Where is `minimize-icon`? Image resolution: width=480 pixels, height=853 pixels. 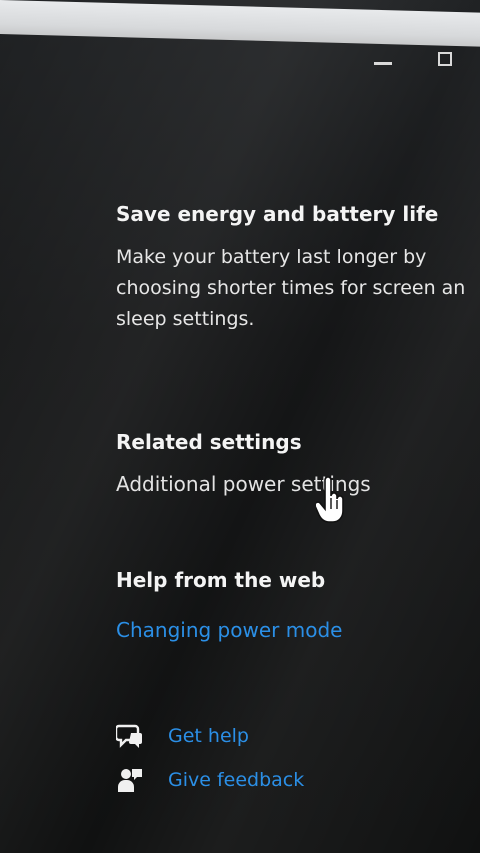 minimize-icon is located at coordinates (383, 63).